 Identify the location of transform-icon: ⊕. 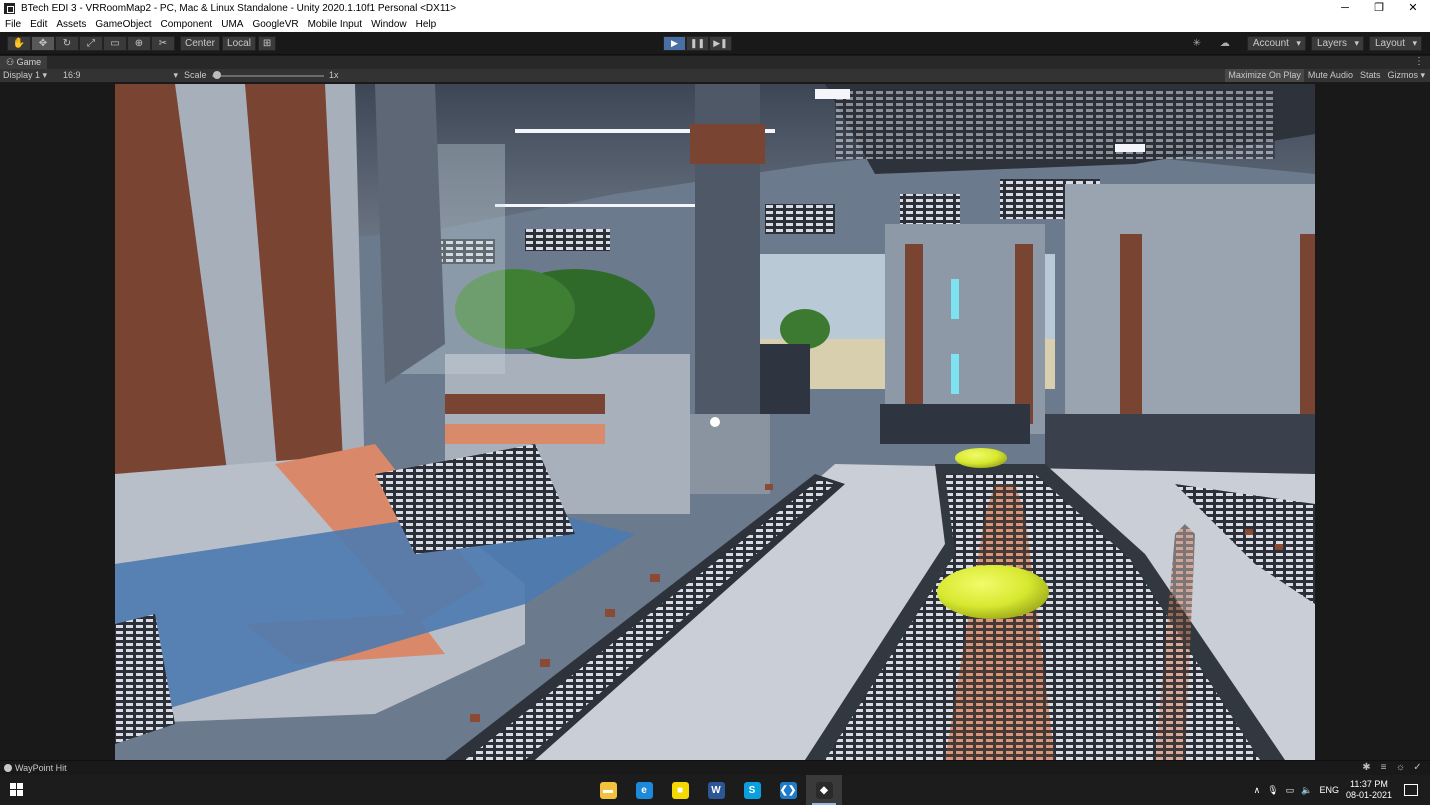
(139, 43).